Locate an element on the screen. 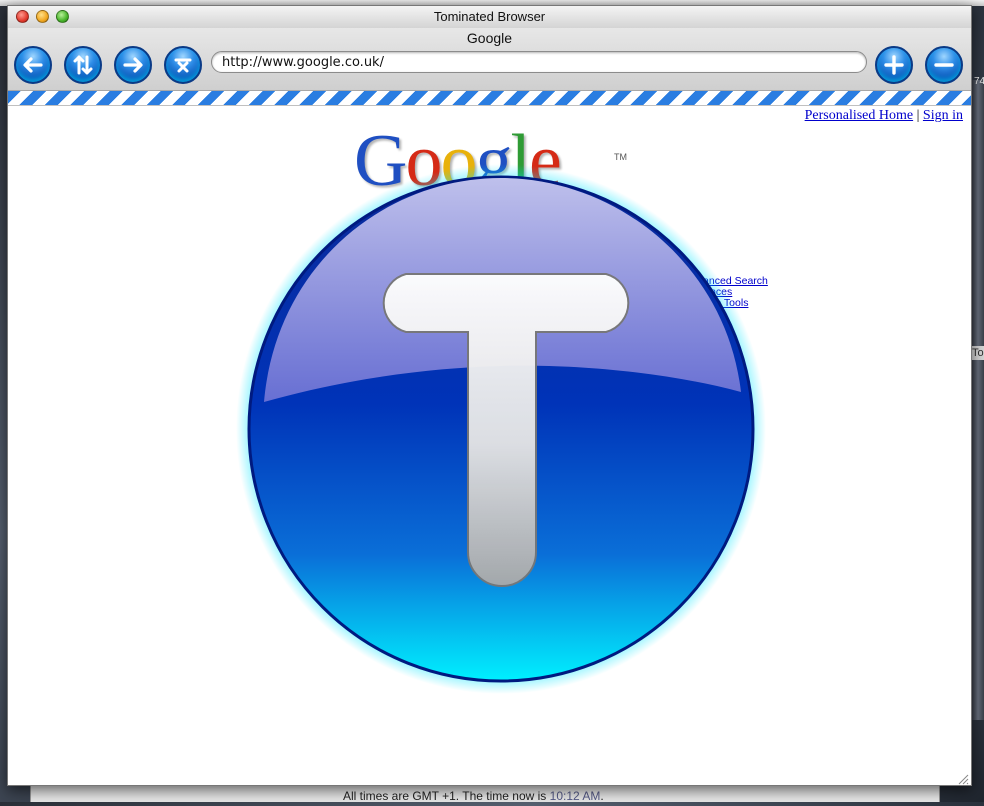 The height and width of the screenshot is (806, 984). trademark-mark: TM is located at coordinates (620, 157).